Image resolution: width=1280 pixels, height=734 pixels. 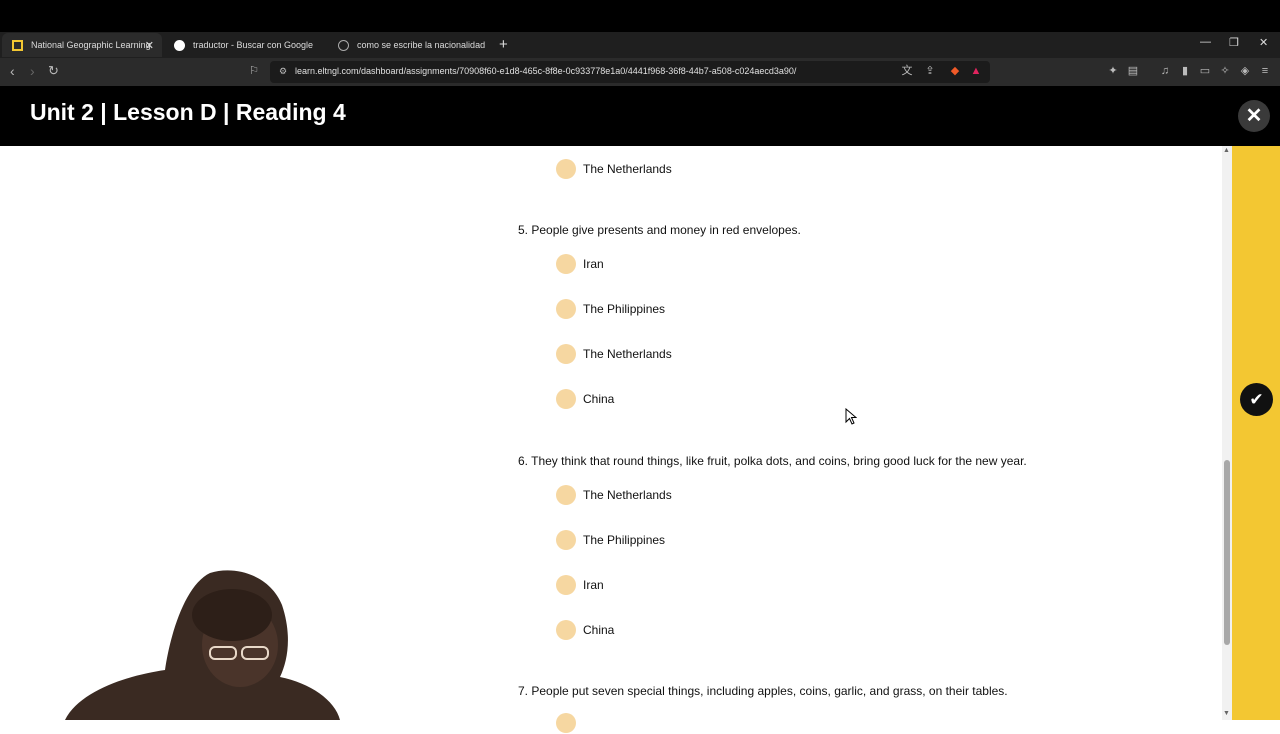 I want to click on answer-option, so click(x=566, y=723).